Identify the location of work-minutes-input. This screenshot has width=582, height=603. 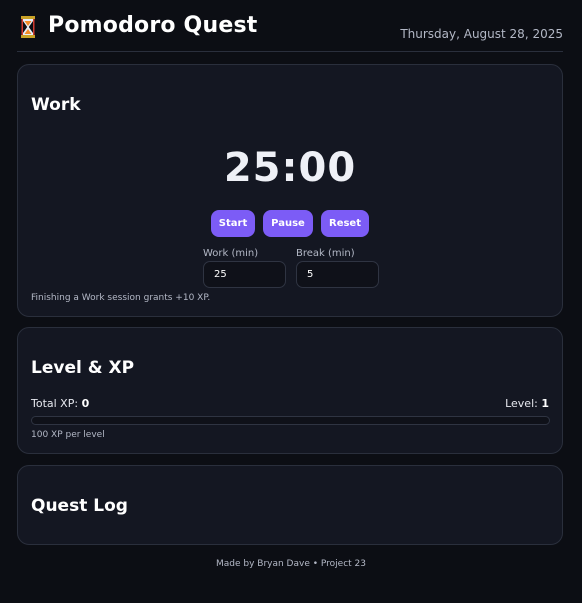
(244, 274).